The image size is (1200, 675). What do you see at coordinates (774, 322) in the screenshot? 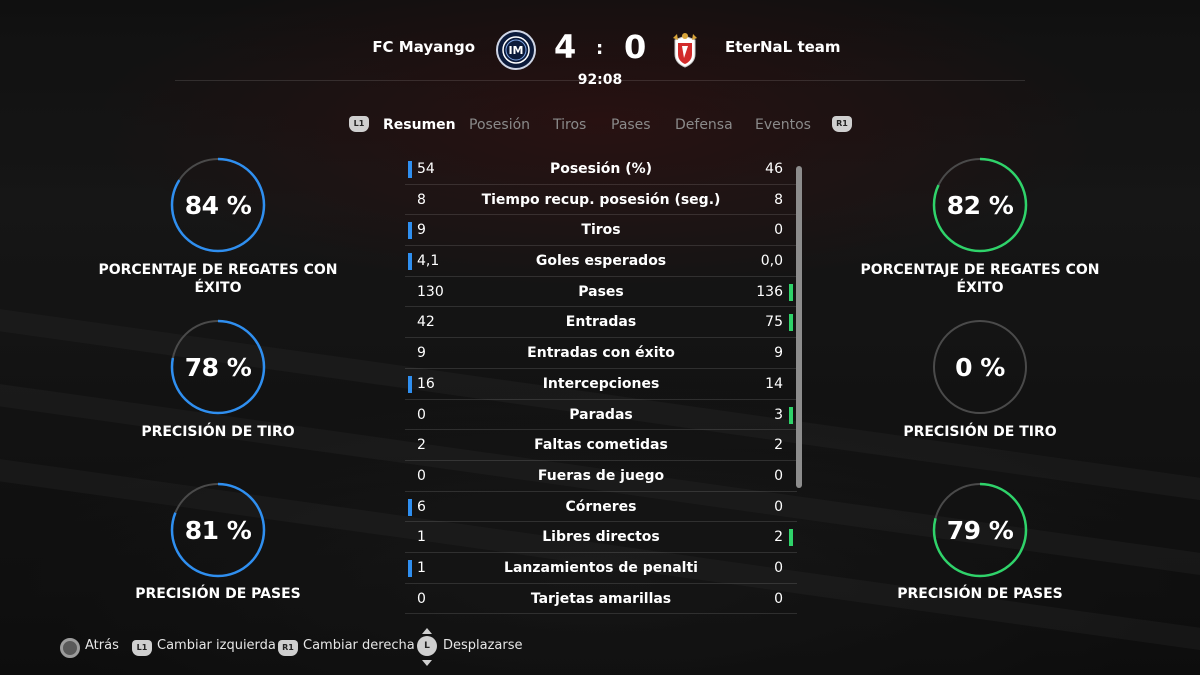
I see `away-stat-value: 75` at bounding box center [774, 322].